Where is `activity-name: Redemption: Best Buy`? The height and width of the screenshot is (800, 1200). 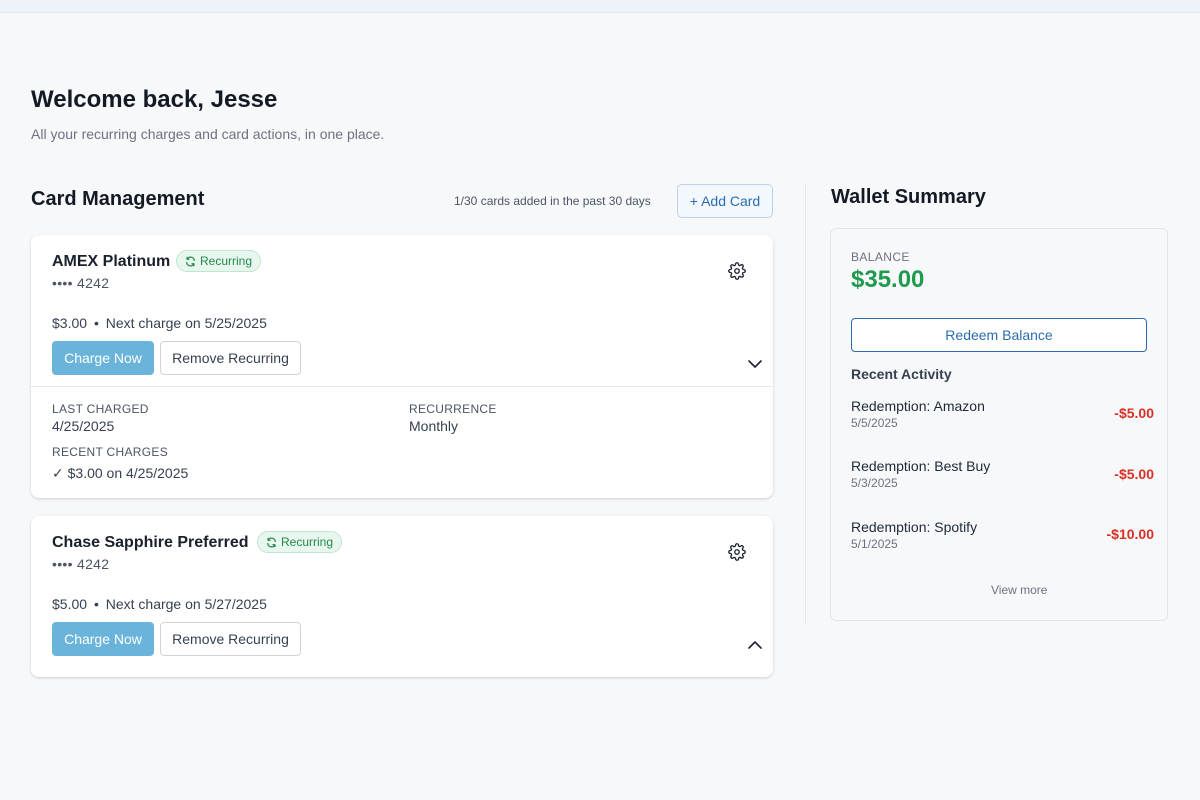 activity-name: Redemption: Best Buy is located at coordinates (921, 466).